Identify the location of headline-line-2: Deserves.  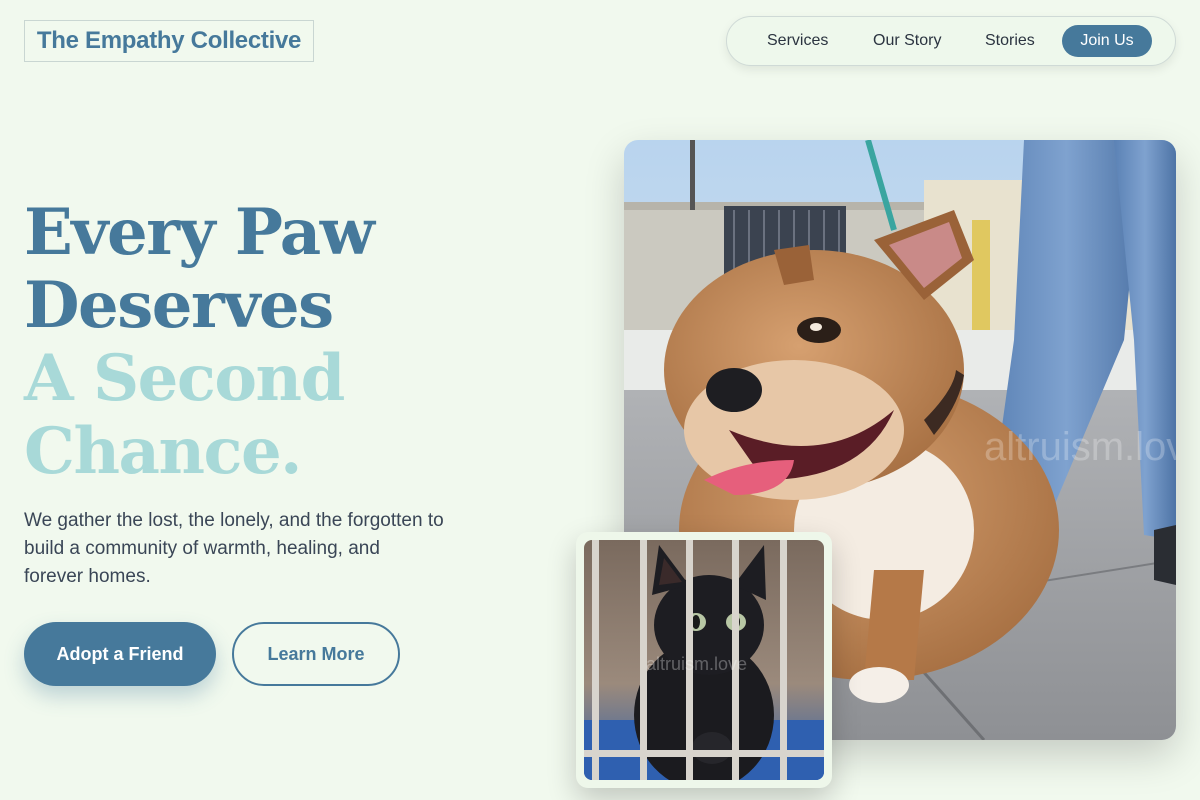
(179, 305).